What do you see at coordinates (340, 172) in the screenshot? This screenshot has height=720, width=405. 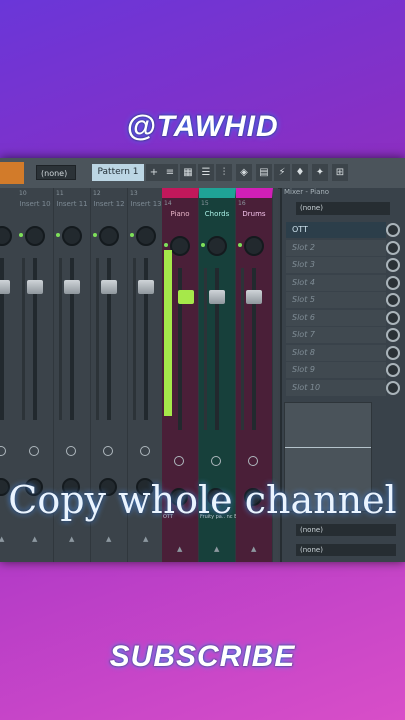 I see `cart-icon: ⊞` at bounding box center [340, 172].